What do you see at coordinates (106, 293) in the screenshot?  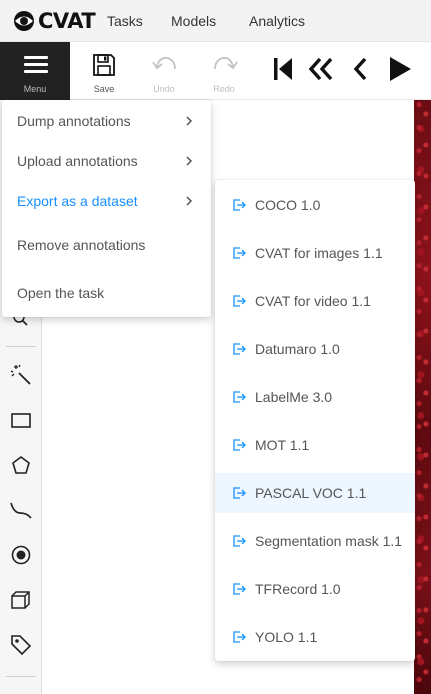 I see `menu-item-open-task: Open the task` at bounding box center [106, 293].